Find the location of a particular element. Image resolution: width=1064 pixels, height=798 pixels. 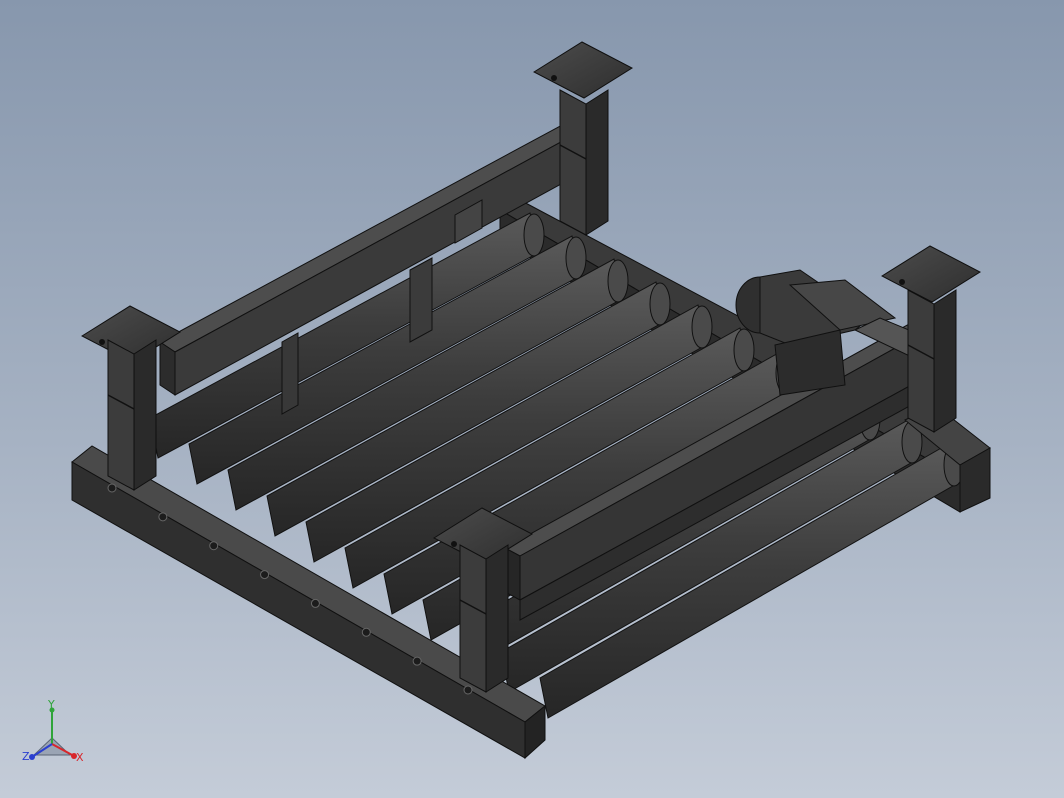

z-axis-label: Z is located at coordinates (26, 756).